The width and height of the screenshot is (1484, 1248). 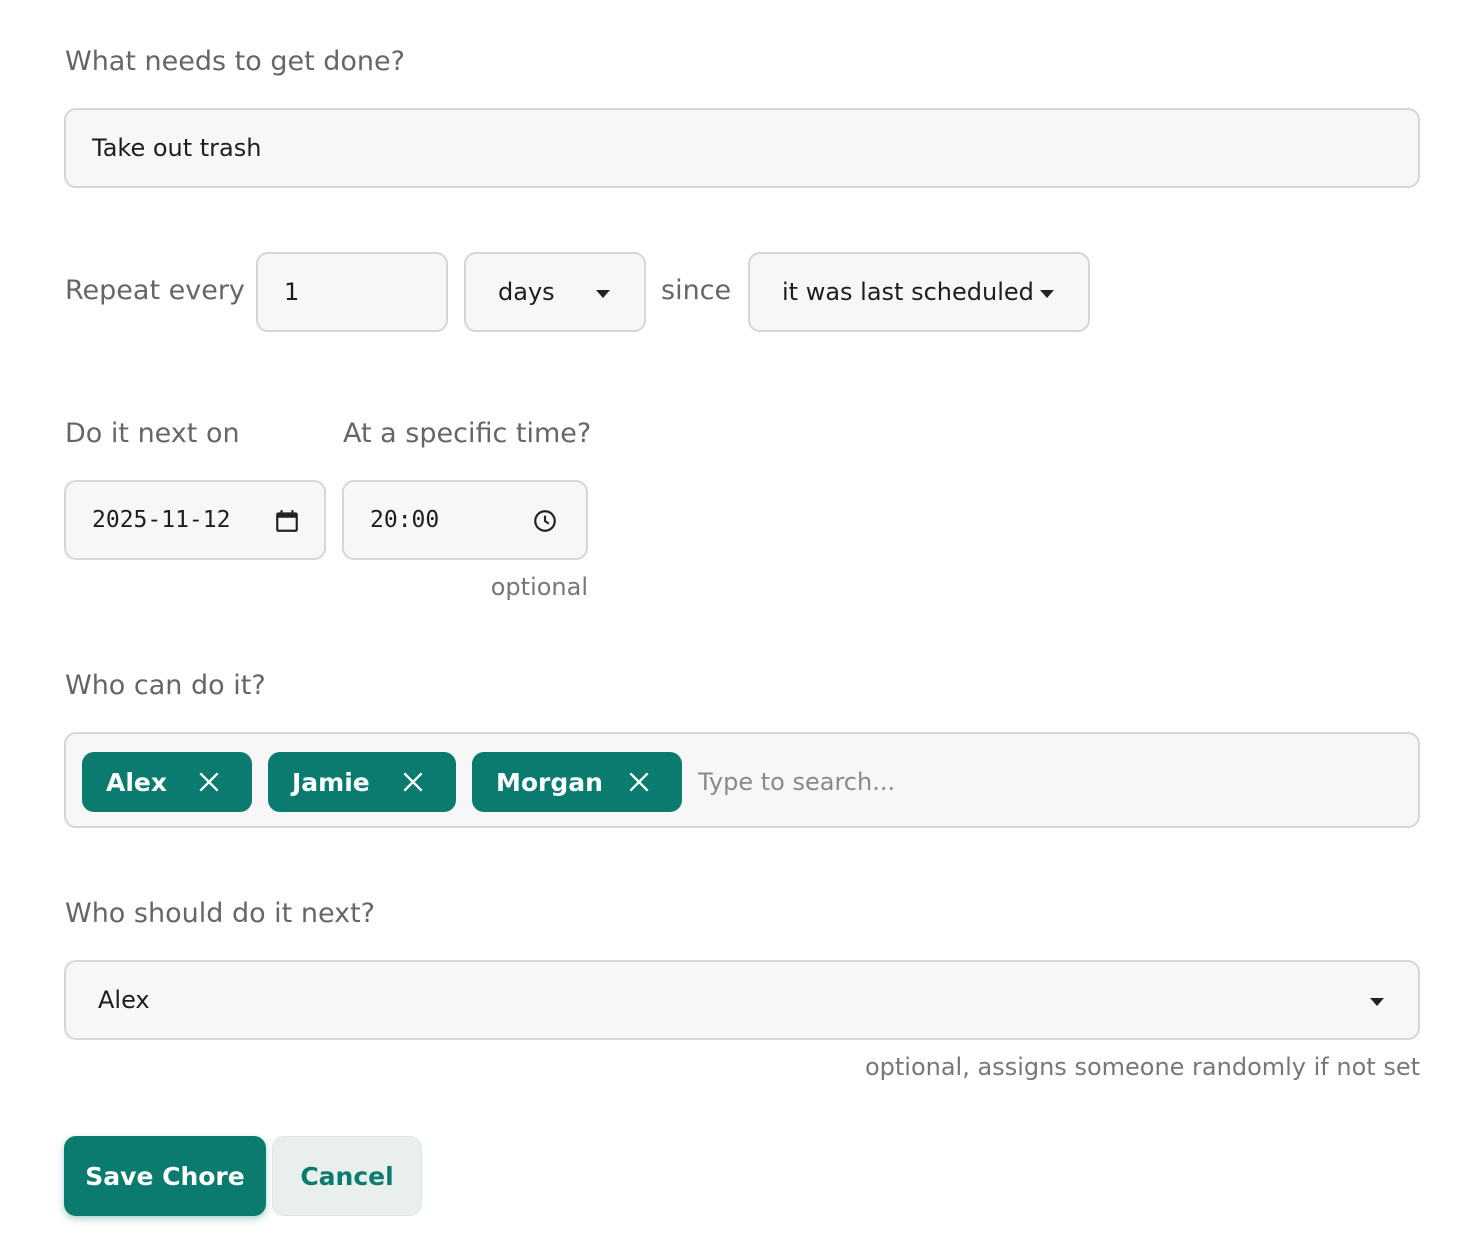 What do you see at coordinates (161, 520) in the screenshot?
I see `next-date-value: 2025-11-12` at bounding box center [161, 520].